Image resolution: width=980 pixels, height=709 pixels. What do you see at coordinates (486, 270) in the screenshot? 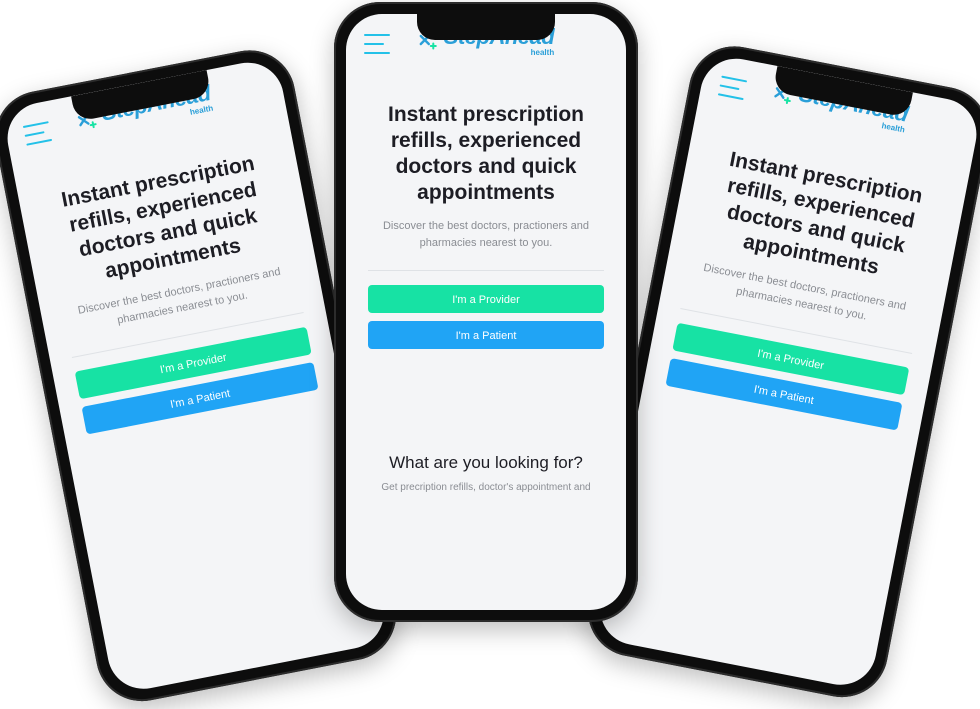
I see `divider` at bounding box center [486, 270].